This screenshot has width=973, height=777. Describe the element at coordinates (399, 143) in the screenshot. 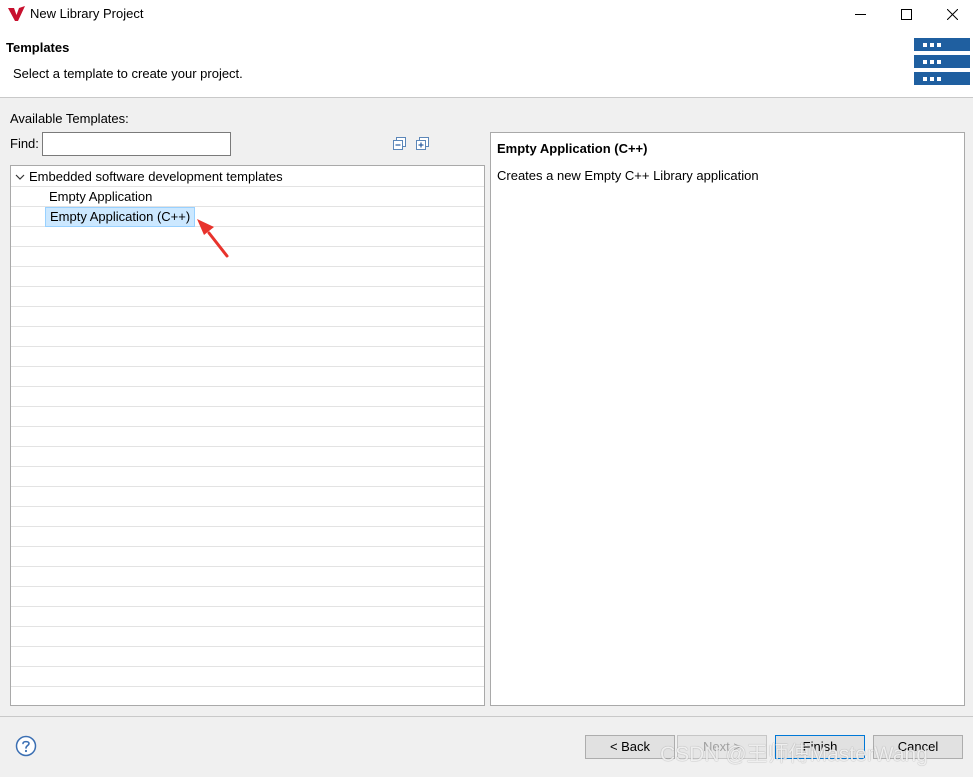

I see `collapse-all-icon` at that location.